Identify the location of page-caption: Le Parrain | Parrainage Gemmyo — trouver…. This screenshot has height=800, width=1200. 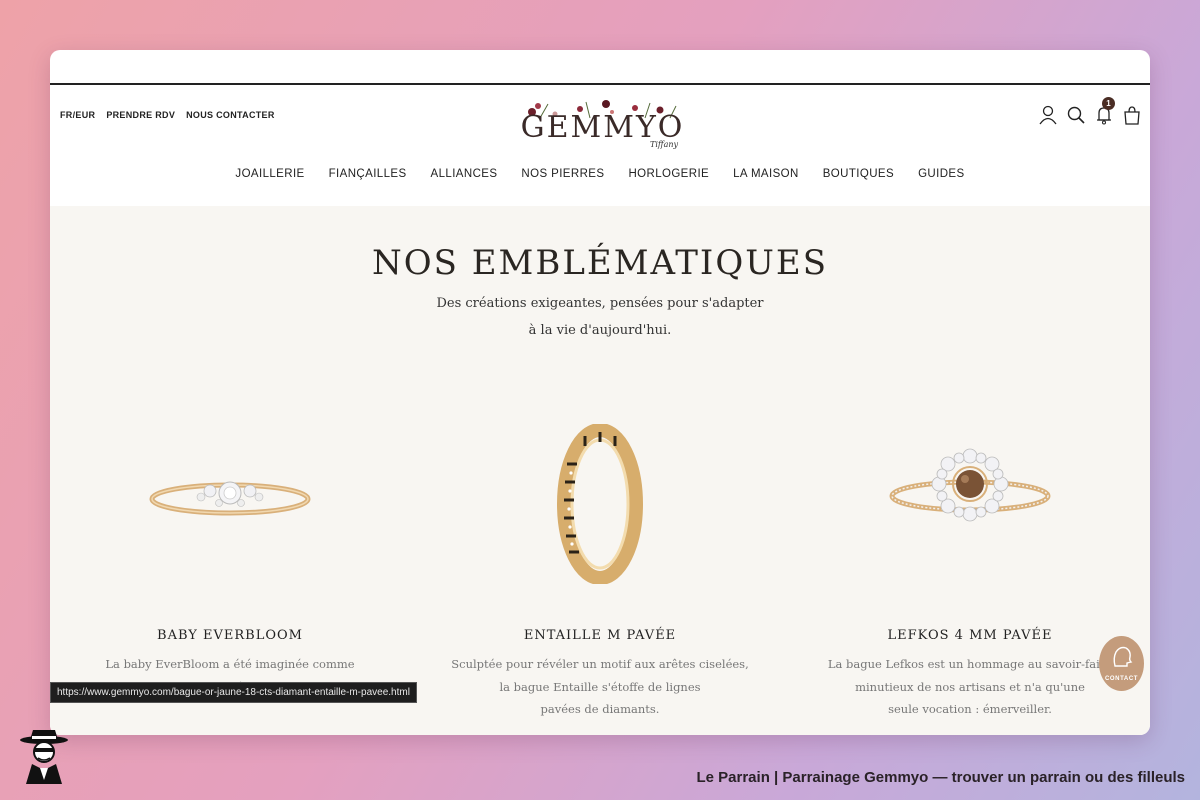
(940, 777).